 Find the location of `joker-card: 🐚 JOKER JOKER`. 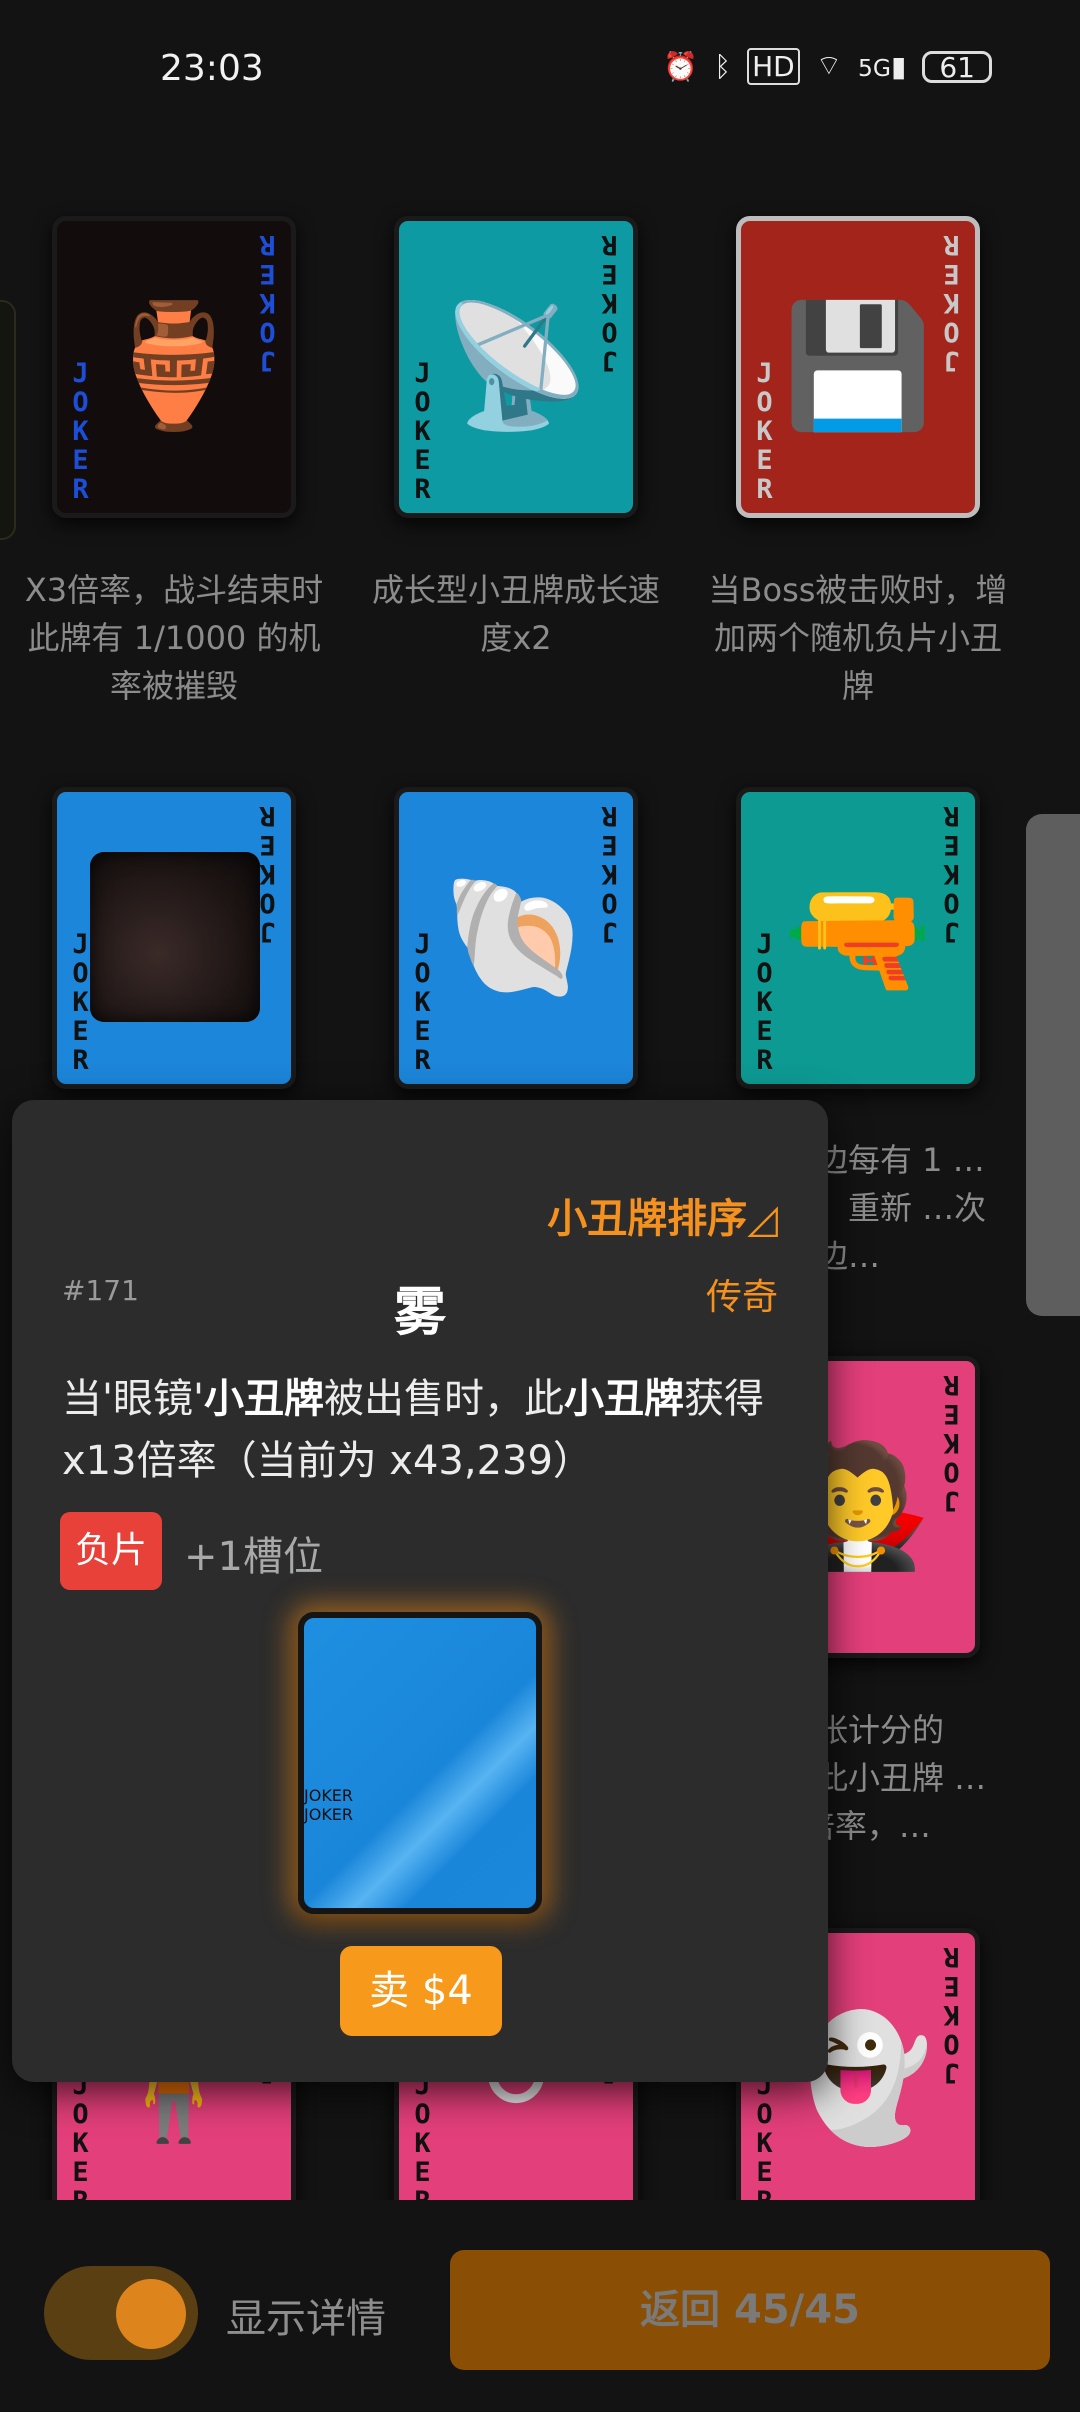

joker-card: 🐚 JOKER JOKER is located at coordinates (516, 938).